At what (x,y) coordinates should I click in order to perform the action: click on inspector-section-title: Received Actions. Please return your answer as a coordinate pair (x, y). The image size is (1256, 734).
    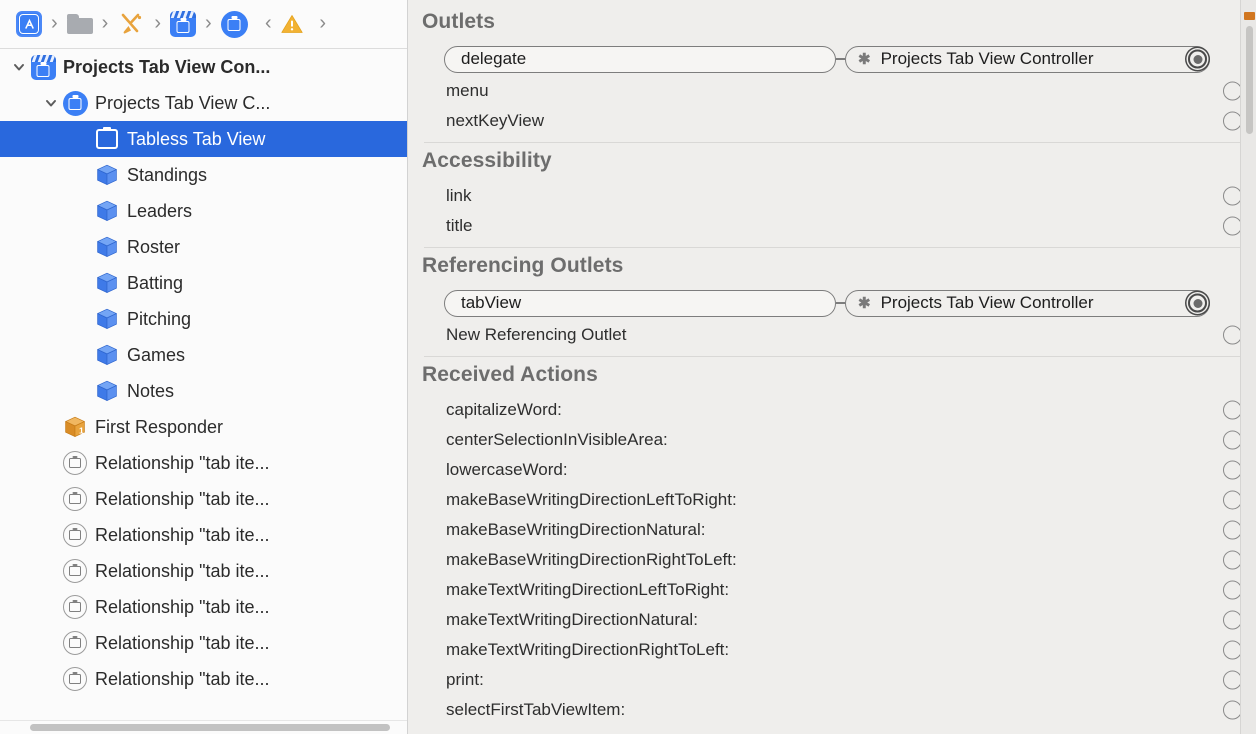
    Looking at the image, I should click on (510, 374).